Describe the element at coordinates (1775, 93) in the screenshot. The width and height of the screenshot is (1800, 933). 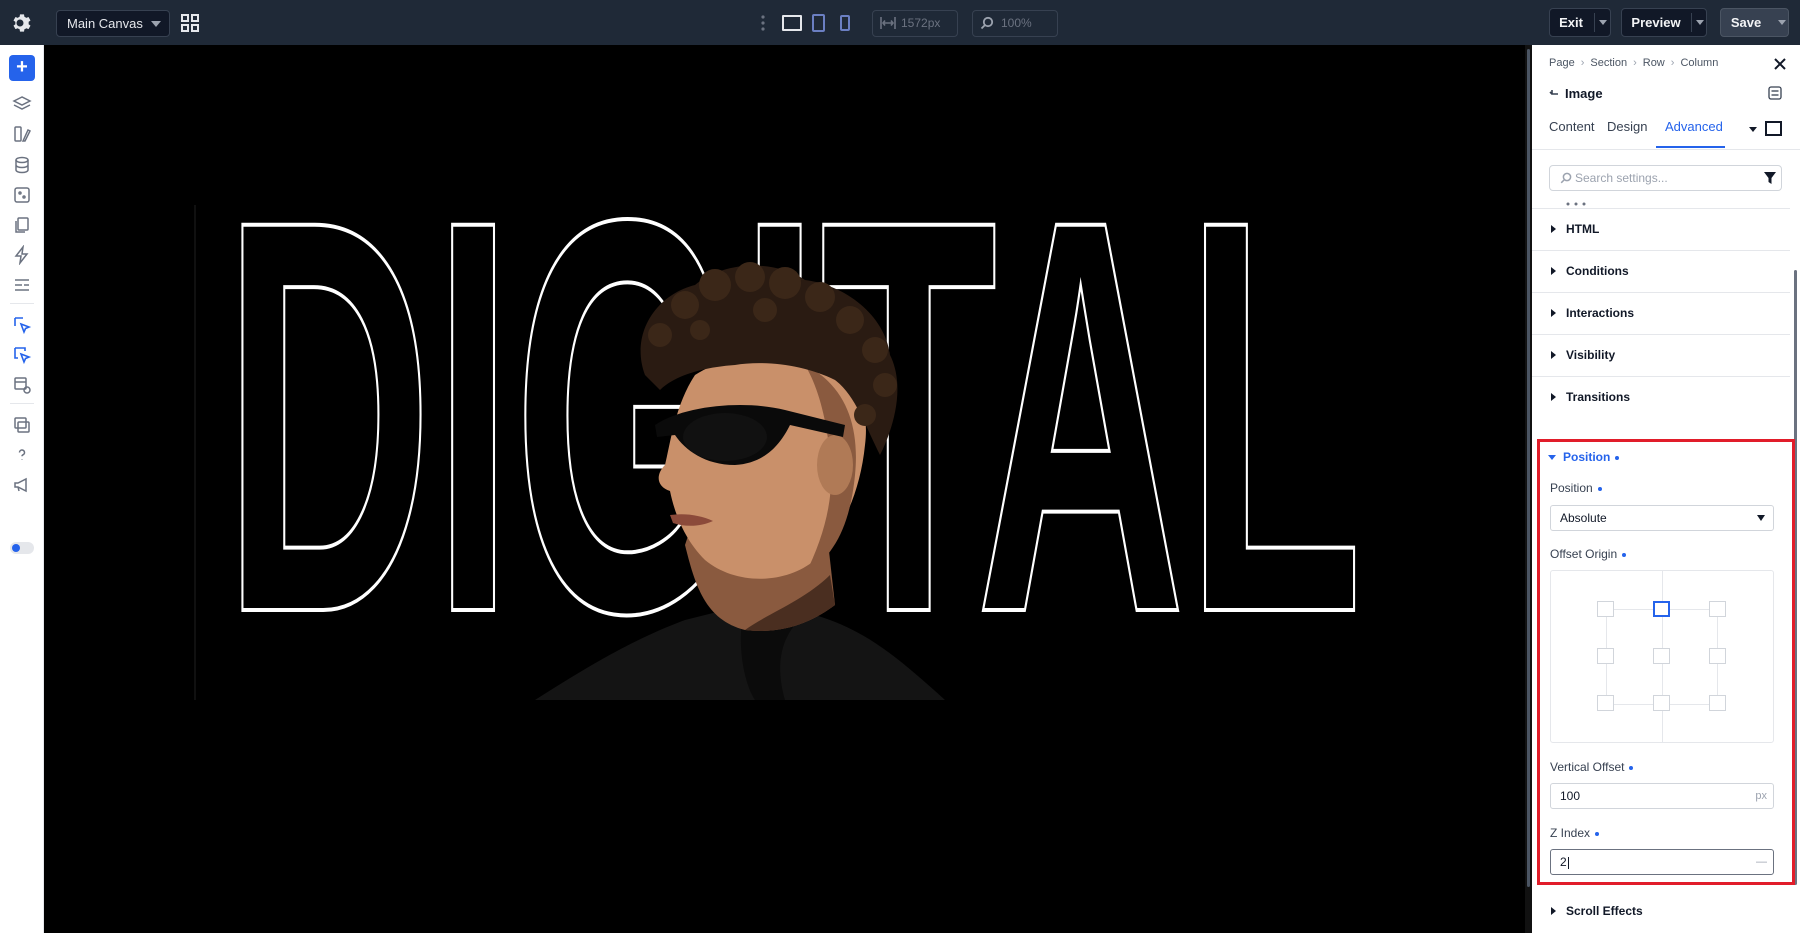
I see `sliders-icon` at that location.